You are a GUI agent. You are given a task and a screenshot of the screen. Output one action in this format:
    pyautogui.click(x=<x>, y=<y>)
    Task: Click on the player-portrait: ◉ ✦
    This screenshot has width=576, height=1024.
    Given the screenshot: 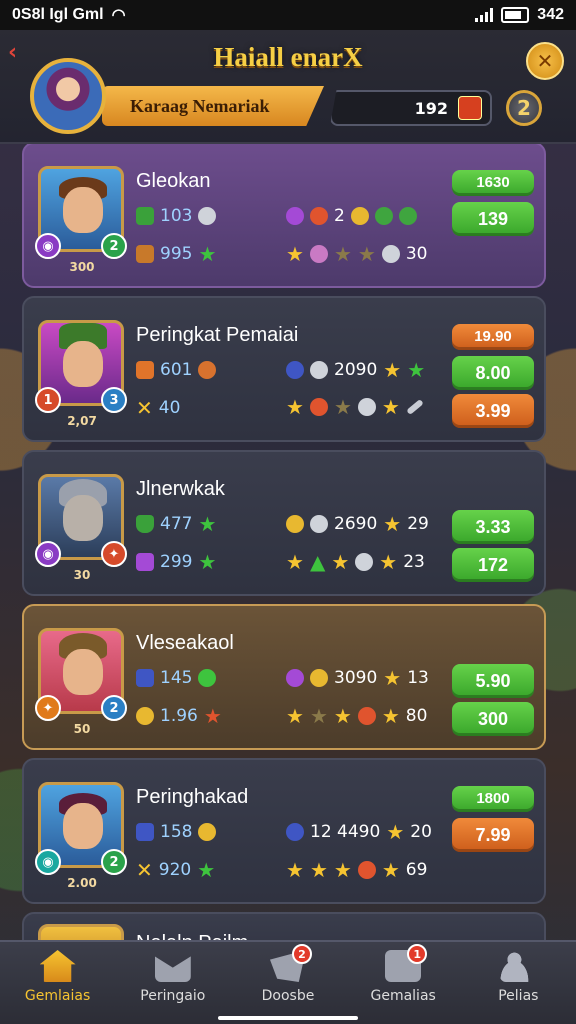 What is the action you would take?
    pyautogui.click(x=81, y=520)
    